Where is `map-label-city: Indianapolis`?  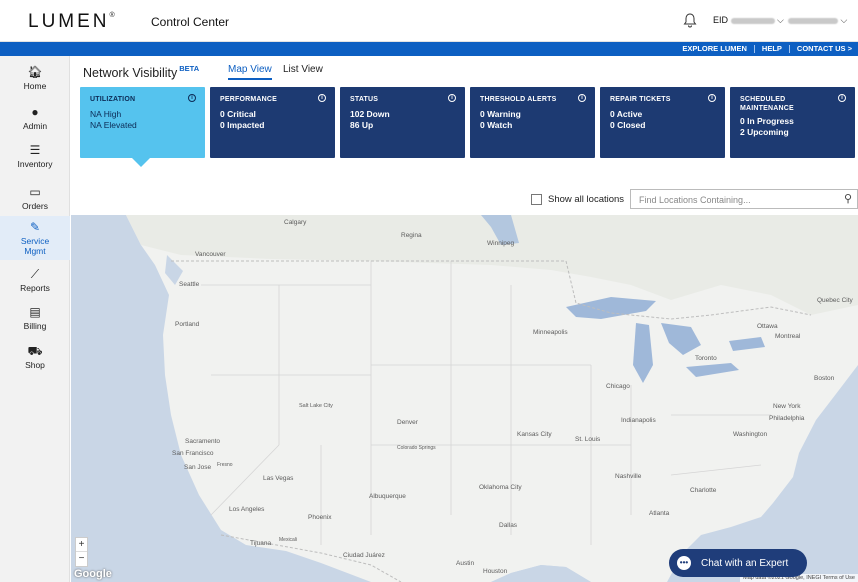
map-label-city: Indianapolis is located at coordinates (638, 420).